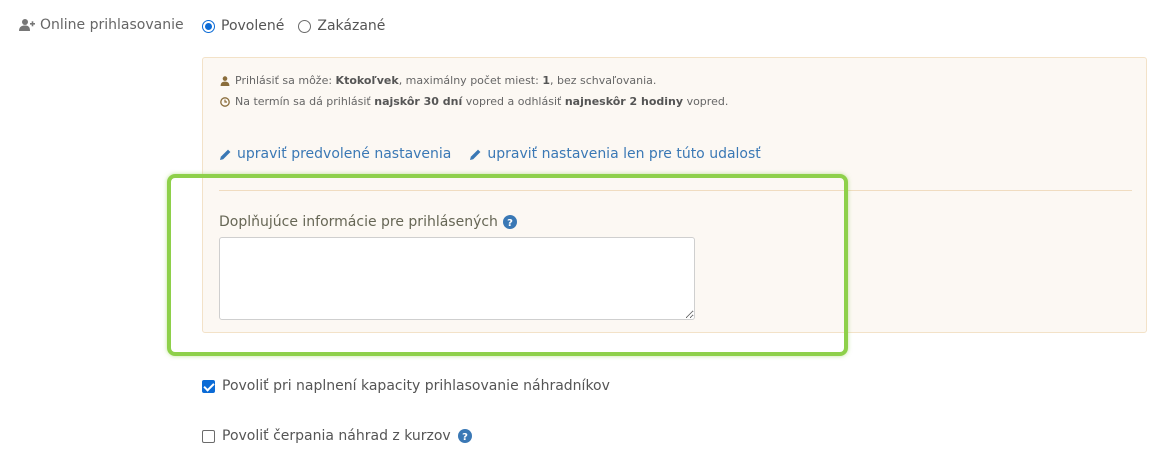  I want to click on additional-info-textarea, so click(457, 278).